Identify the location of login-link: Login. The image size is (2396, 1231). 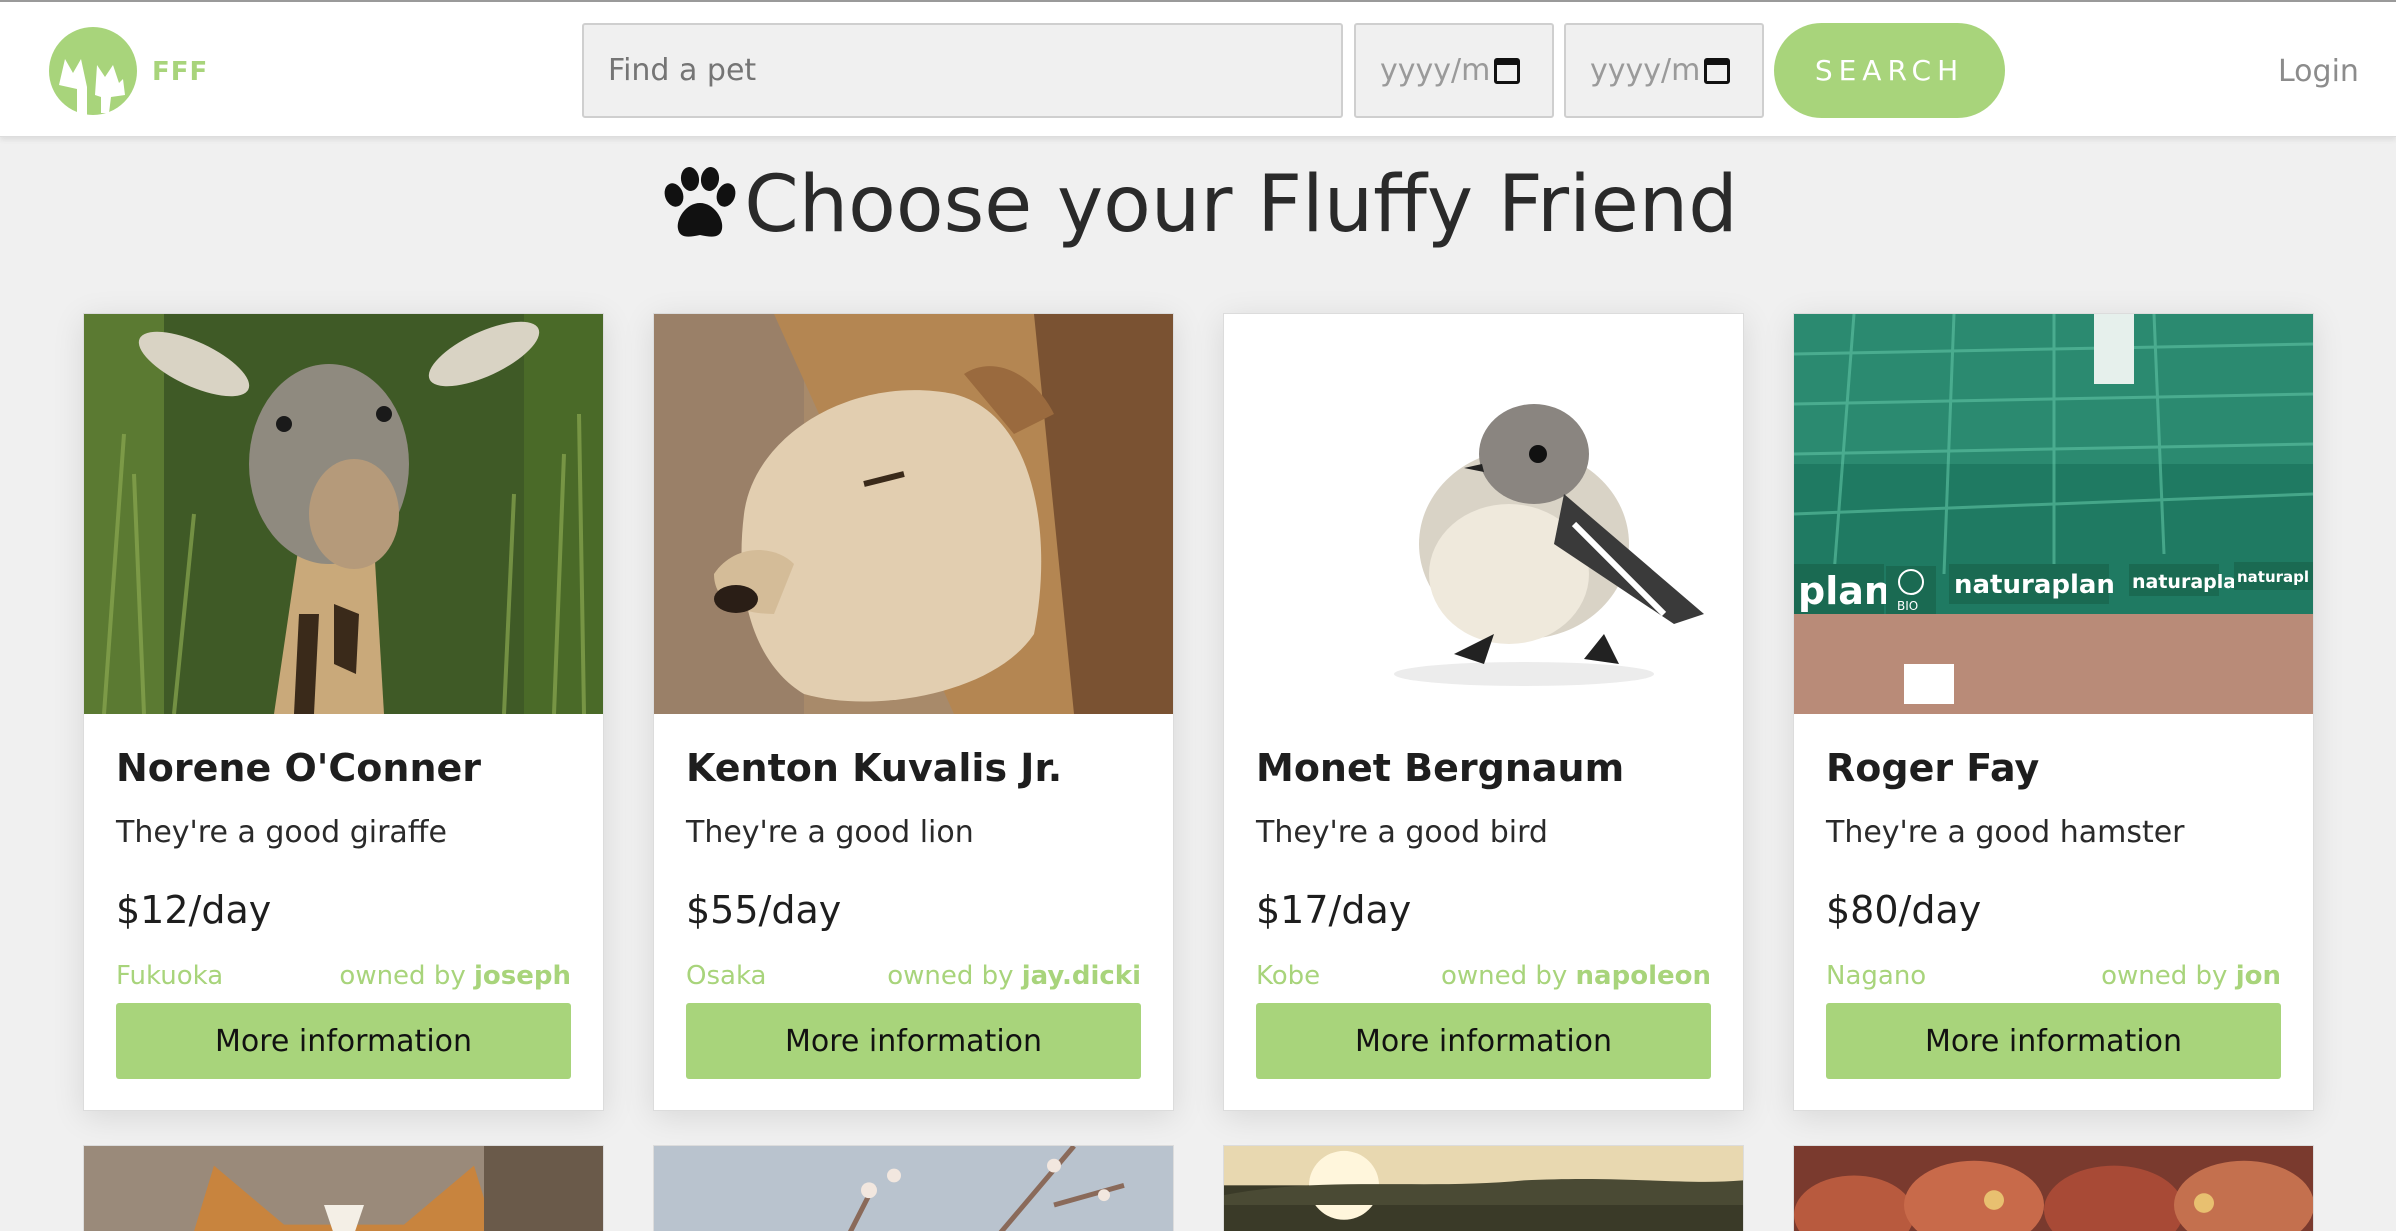
(2318, 71).